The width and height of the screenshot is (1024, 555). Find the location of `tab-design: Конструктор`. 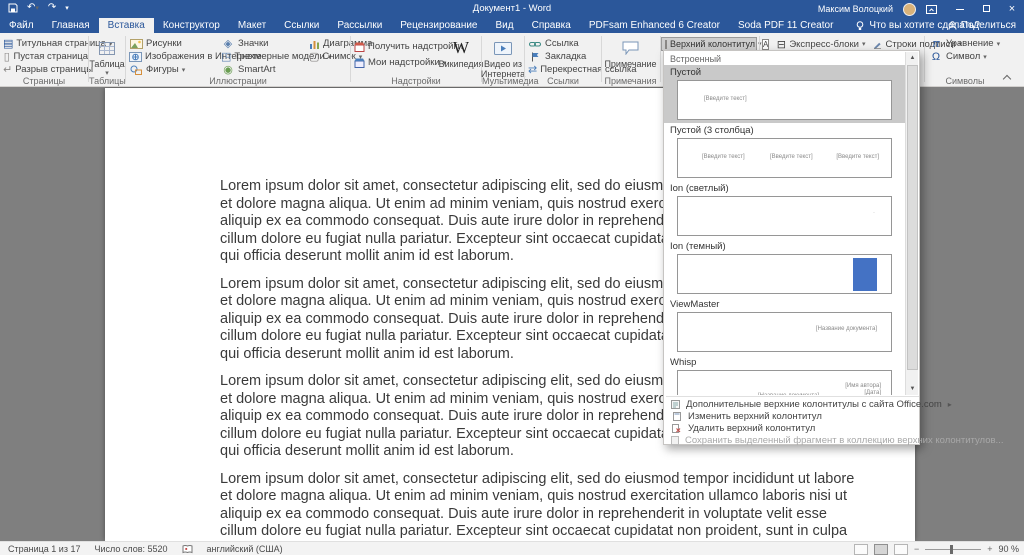

tab-design: Конструктор is located at coordinates (191, 25).